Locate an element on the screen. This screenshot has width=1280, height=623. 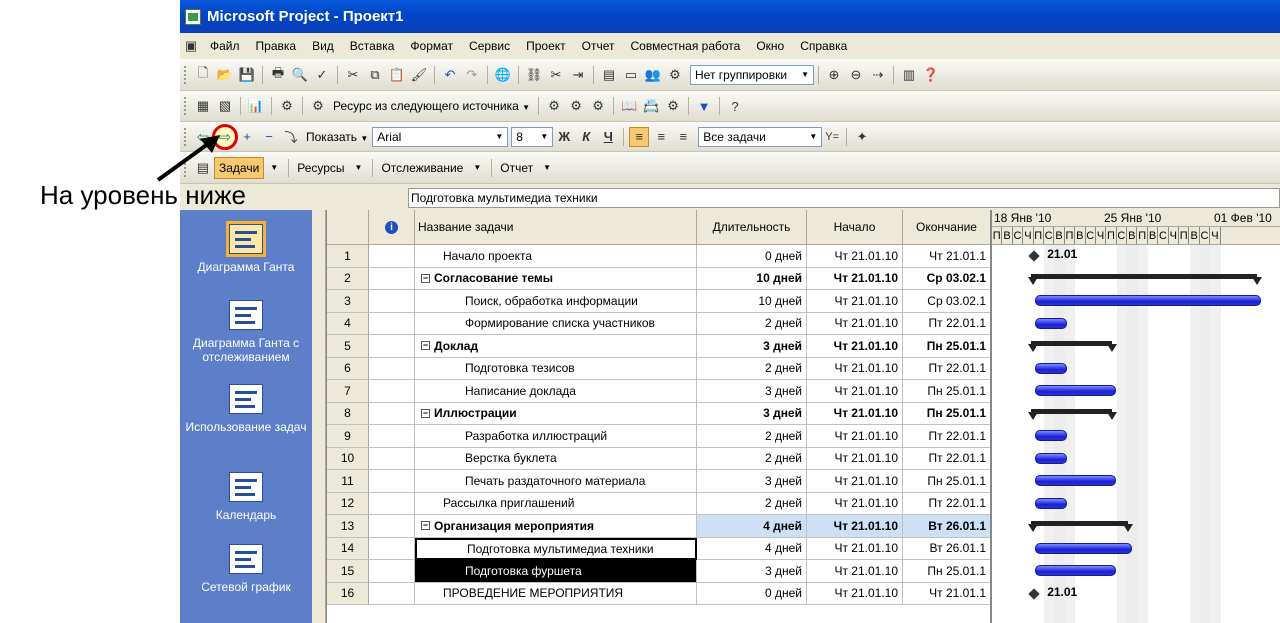
start-column-header: Начало is located at coordinates (855, 227).